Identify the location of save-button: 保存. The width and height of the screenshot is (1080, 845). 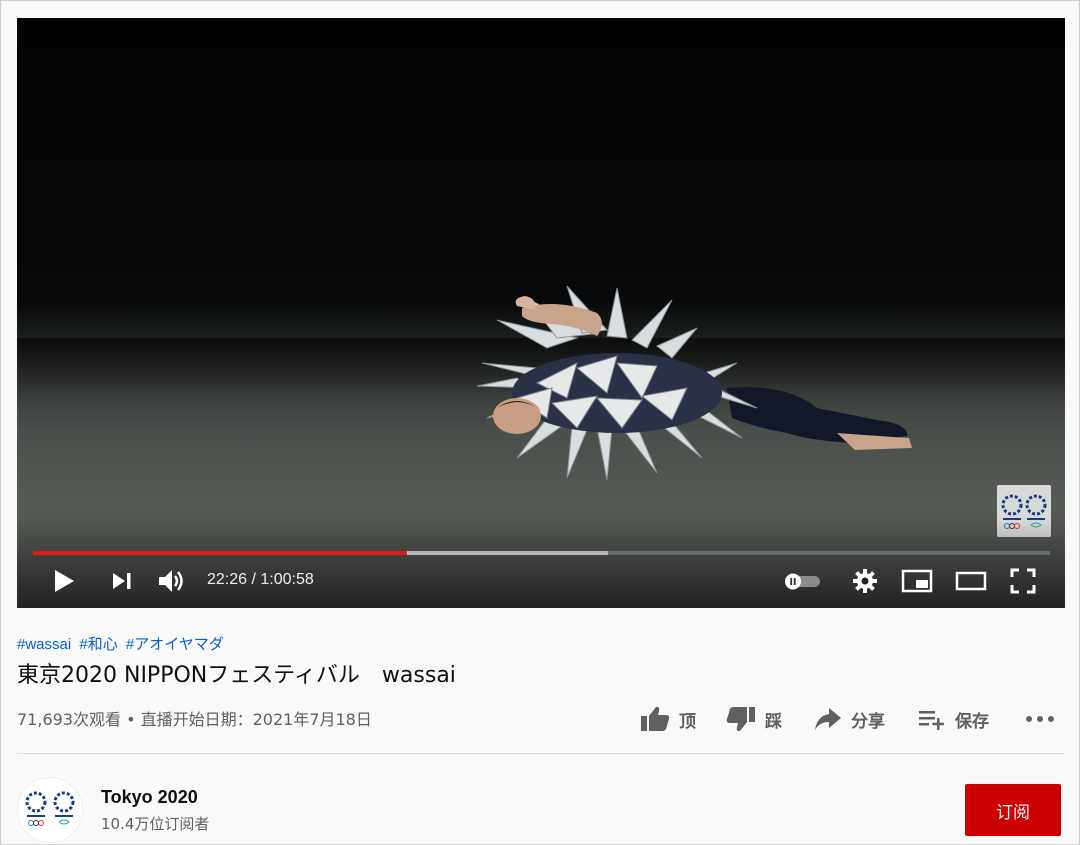
(953, 719).